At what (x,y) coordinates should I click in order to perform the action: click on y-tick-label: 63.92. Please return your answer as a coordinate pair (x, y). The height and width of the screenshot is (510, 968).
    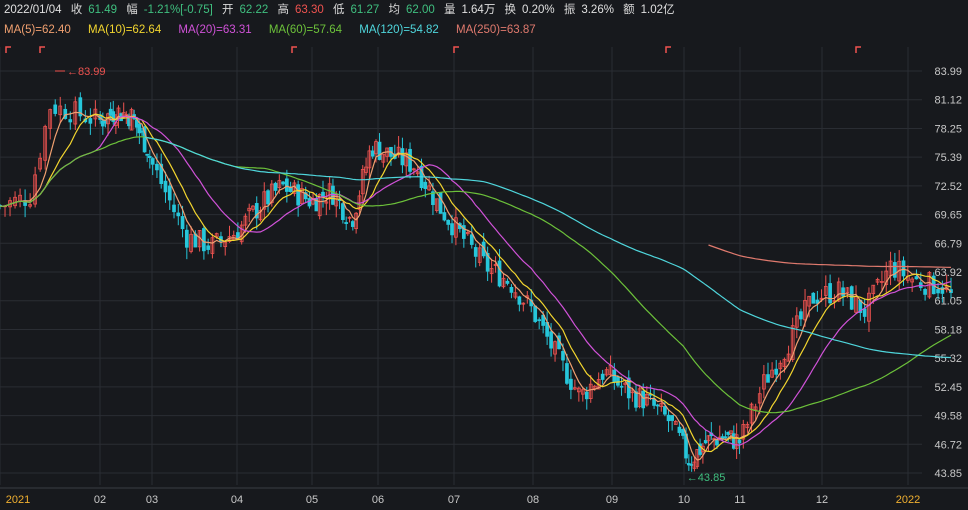
    Looking at the image, I should click on (948, 273).